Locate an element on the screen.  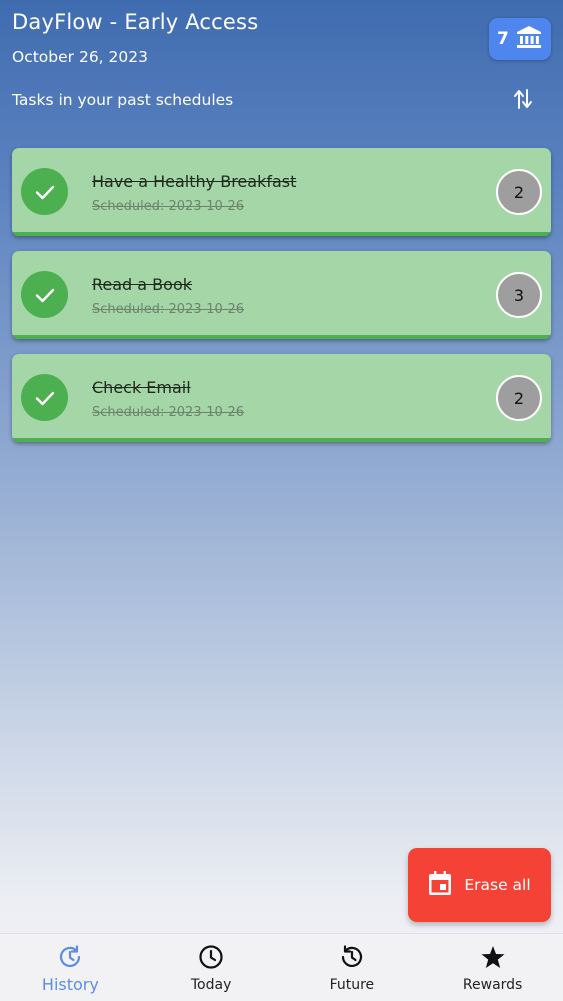
erase-all-button: Erase all is located at coordinates (479, 885).